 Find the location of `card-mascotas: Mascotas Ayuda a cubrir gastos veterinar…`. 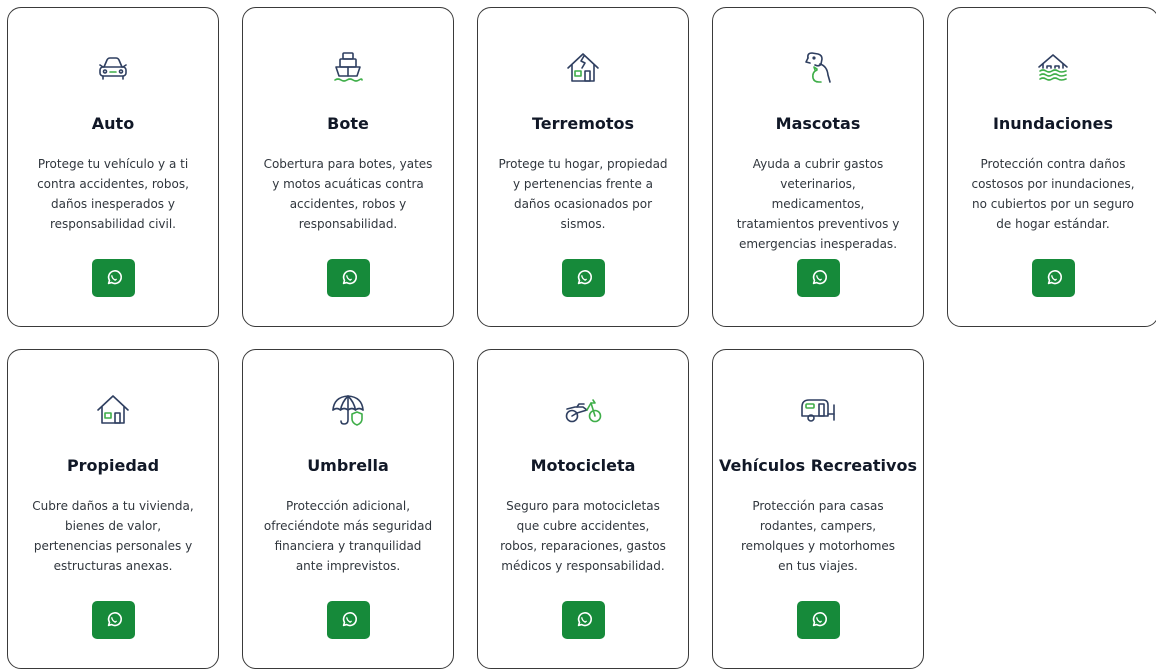

card-mascotas: Mascotas Ayuda a cubrir gastos veterinar… is located at coordinates (818, 167).